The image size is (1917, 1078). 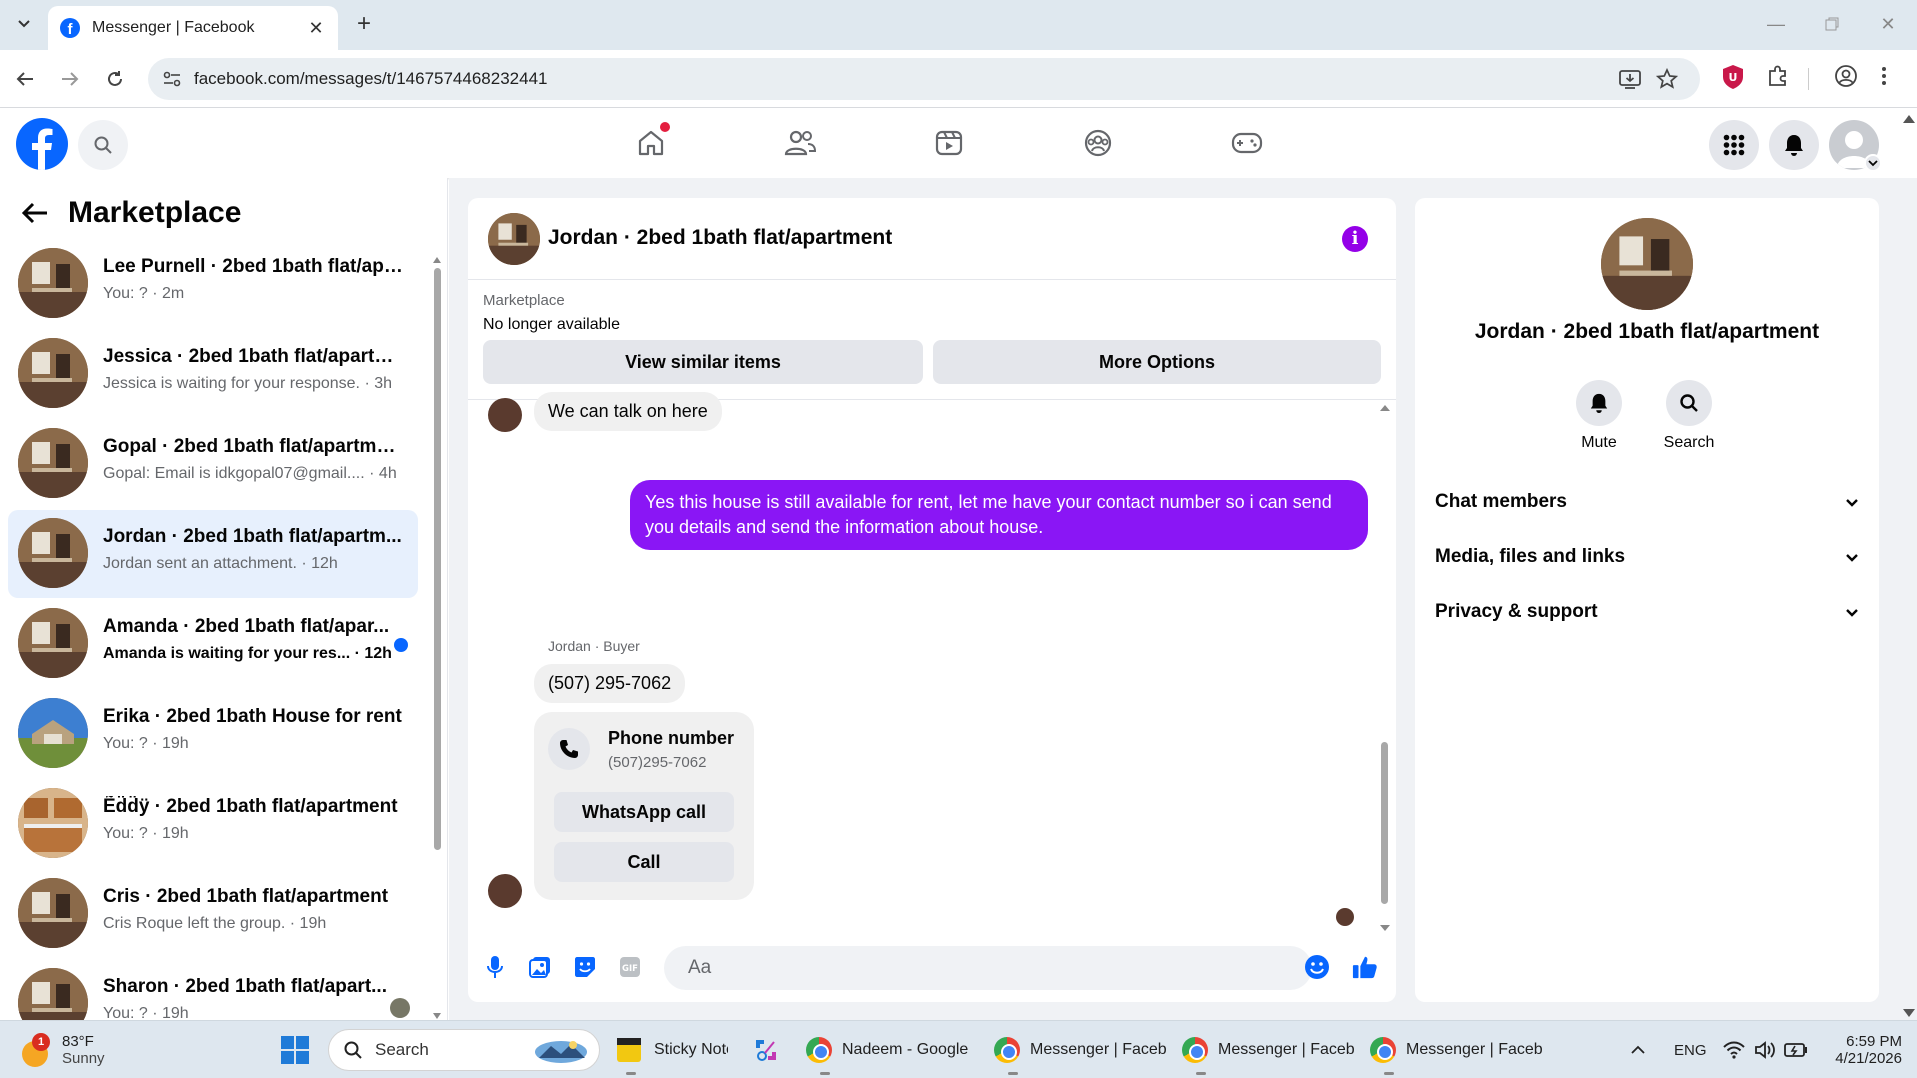 What do you see at coordinates (53, 553) in the screenshot?
I see `listing-thumbnail-avatar` at bounding box center [53, 553].